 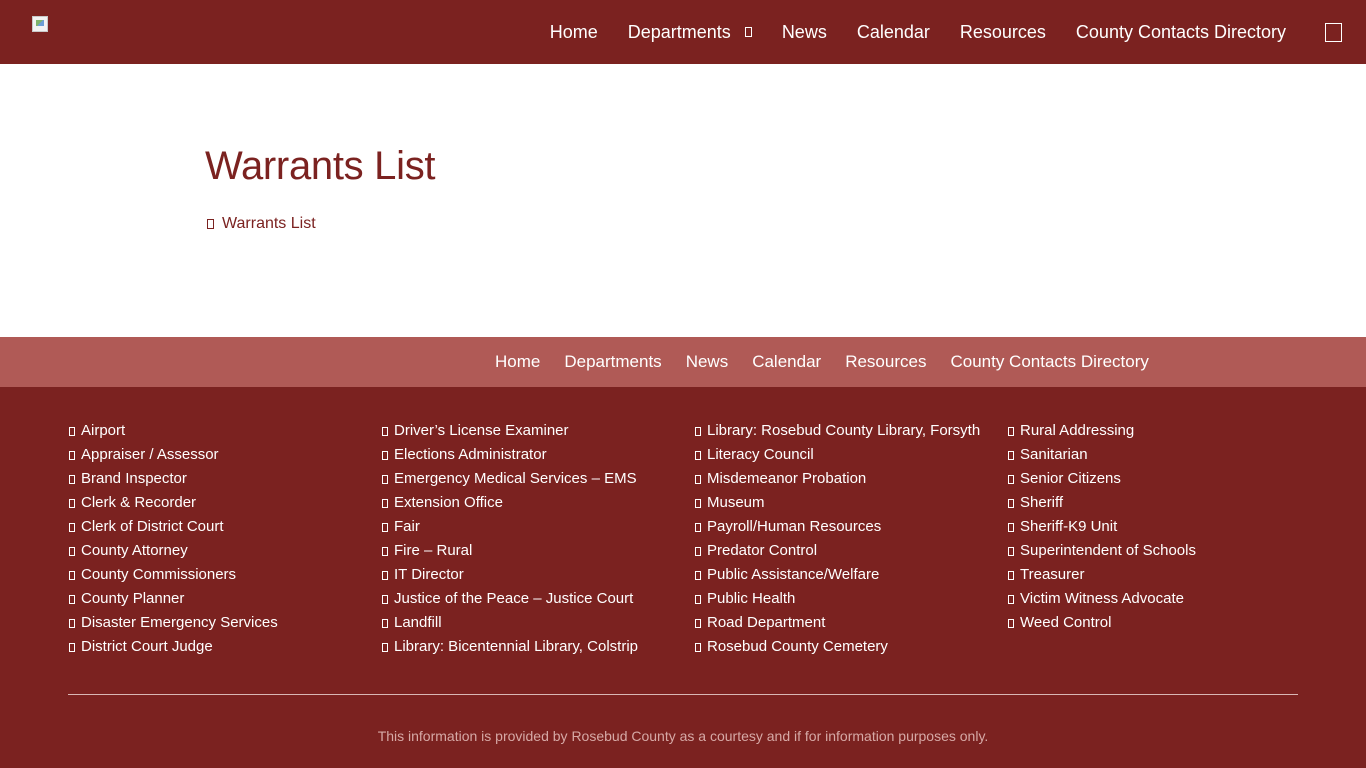 I want to click on nav-news: News, so click(x=804, y=32).